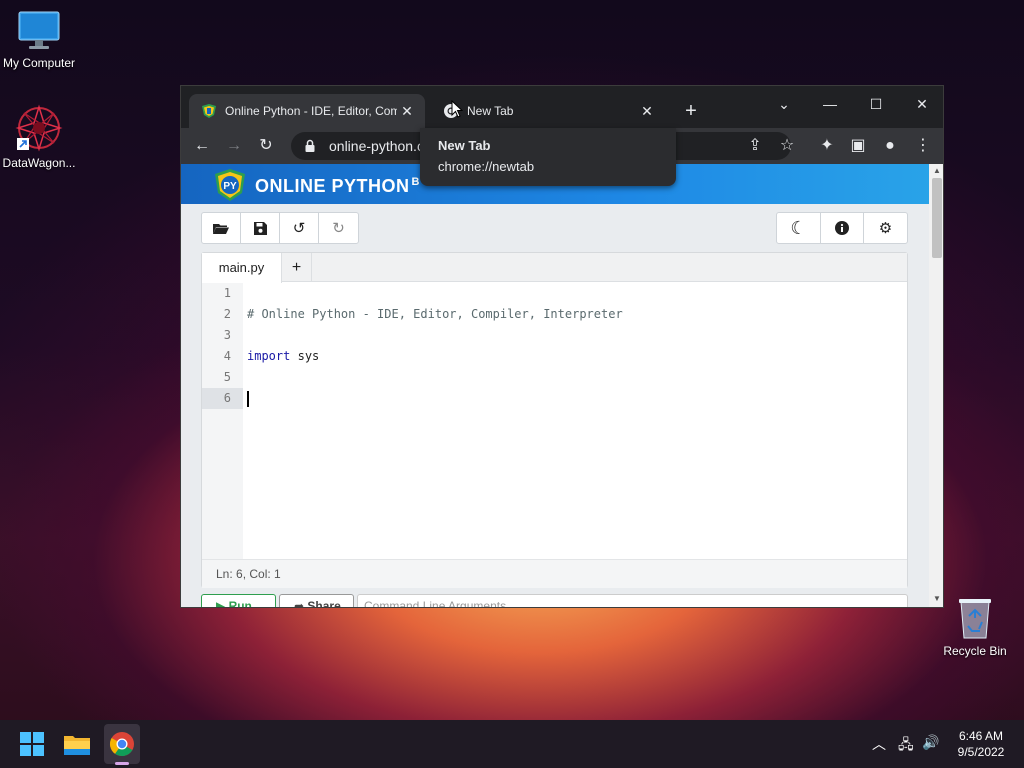 The width and height of the screenshot is (1024, 768). What do you see at coordinates (77, 744) in the screenshot?
I see `file-explorer-icon` at bounding box center [77, 744].